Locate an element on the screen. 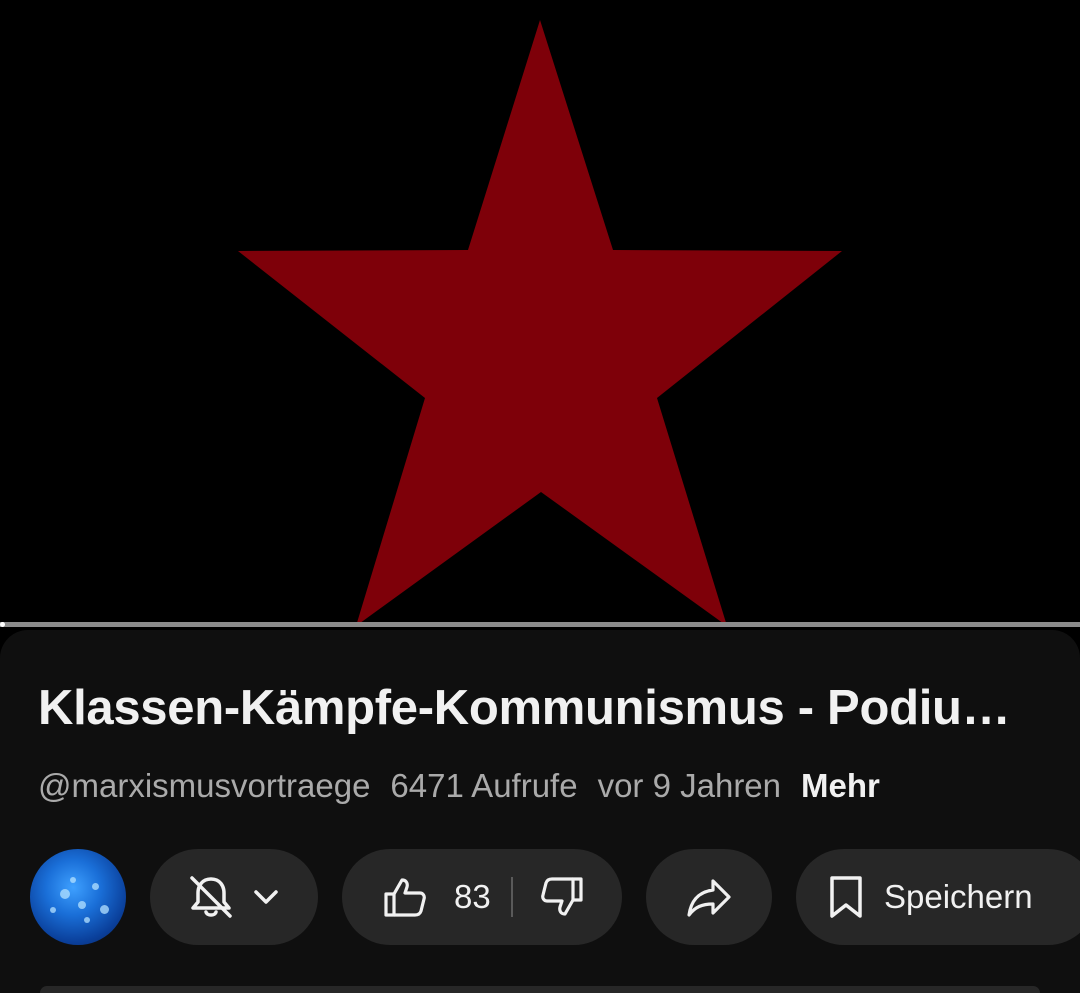 This screenshot has width=1080, height=993. action-bar: 83 Speichern is located at coordinates (555, 897).